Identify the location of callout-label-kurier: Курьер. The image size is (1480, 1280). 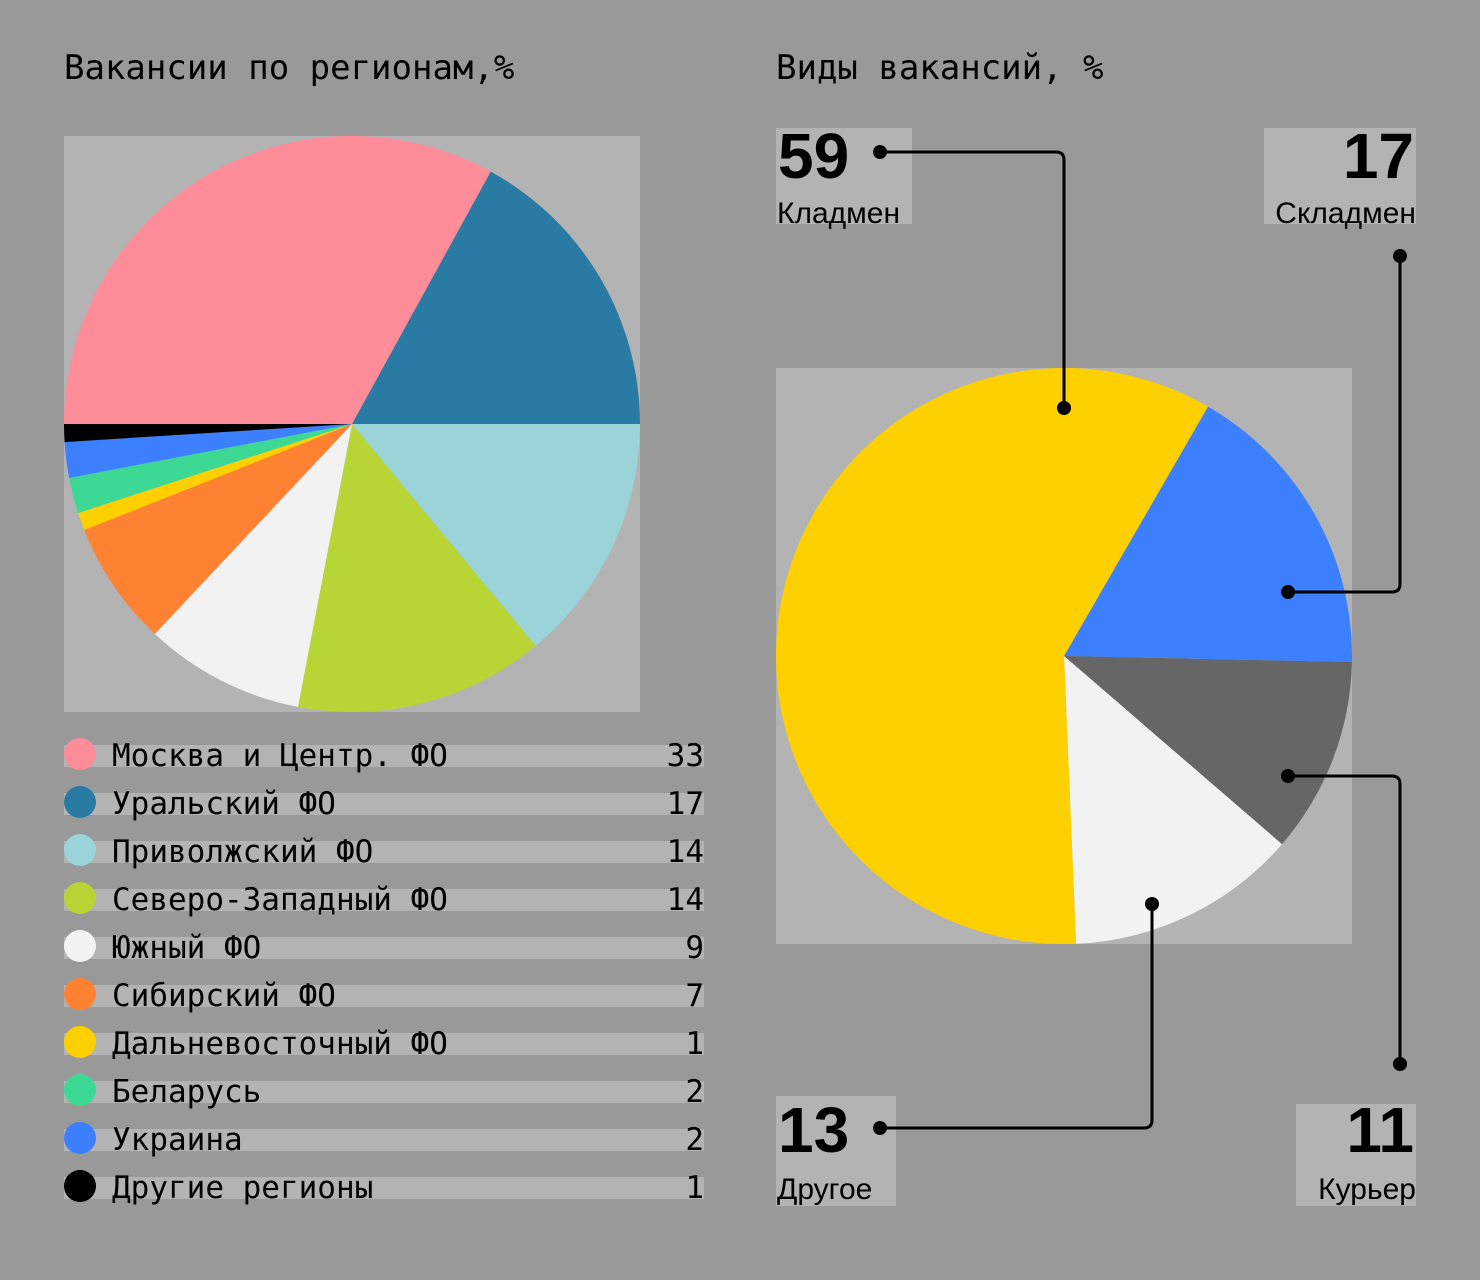
(1367, 1189).